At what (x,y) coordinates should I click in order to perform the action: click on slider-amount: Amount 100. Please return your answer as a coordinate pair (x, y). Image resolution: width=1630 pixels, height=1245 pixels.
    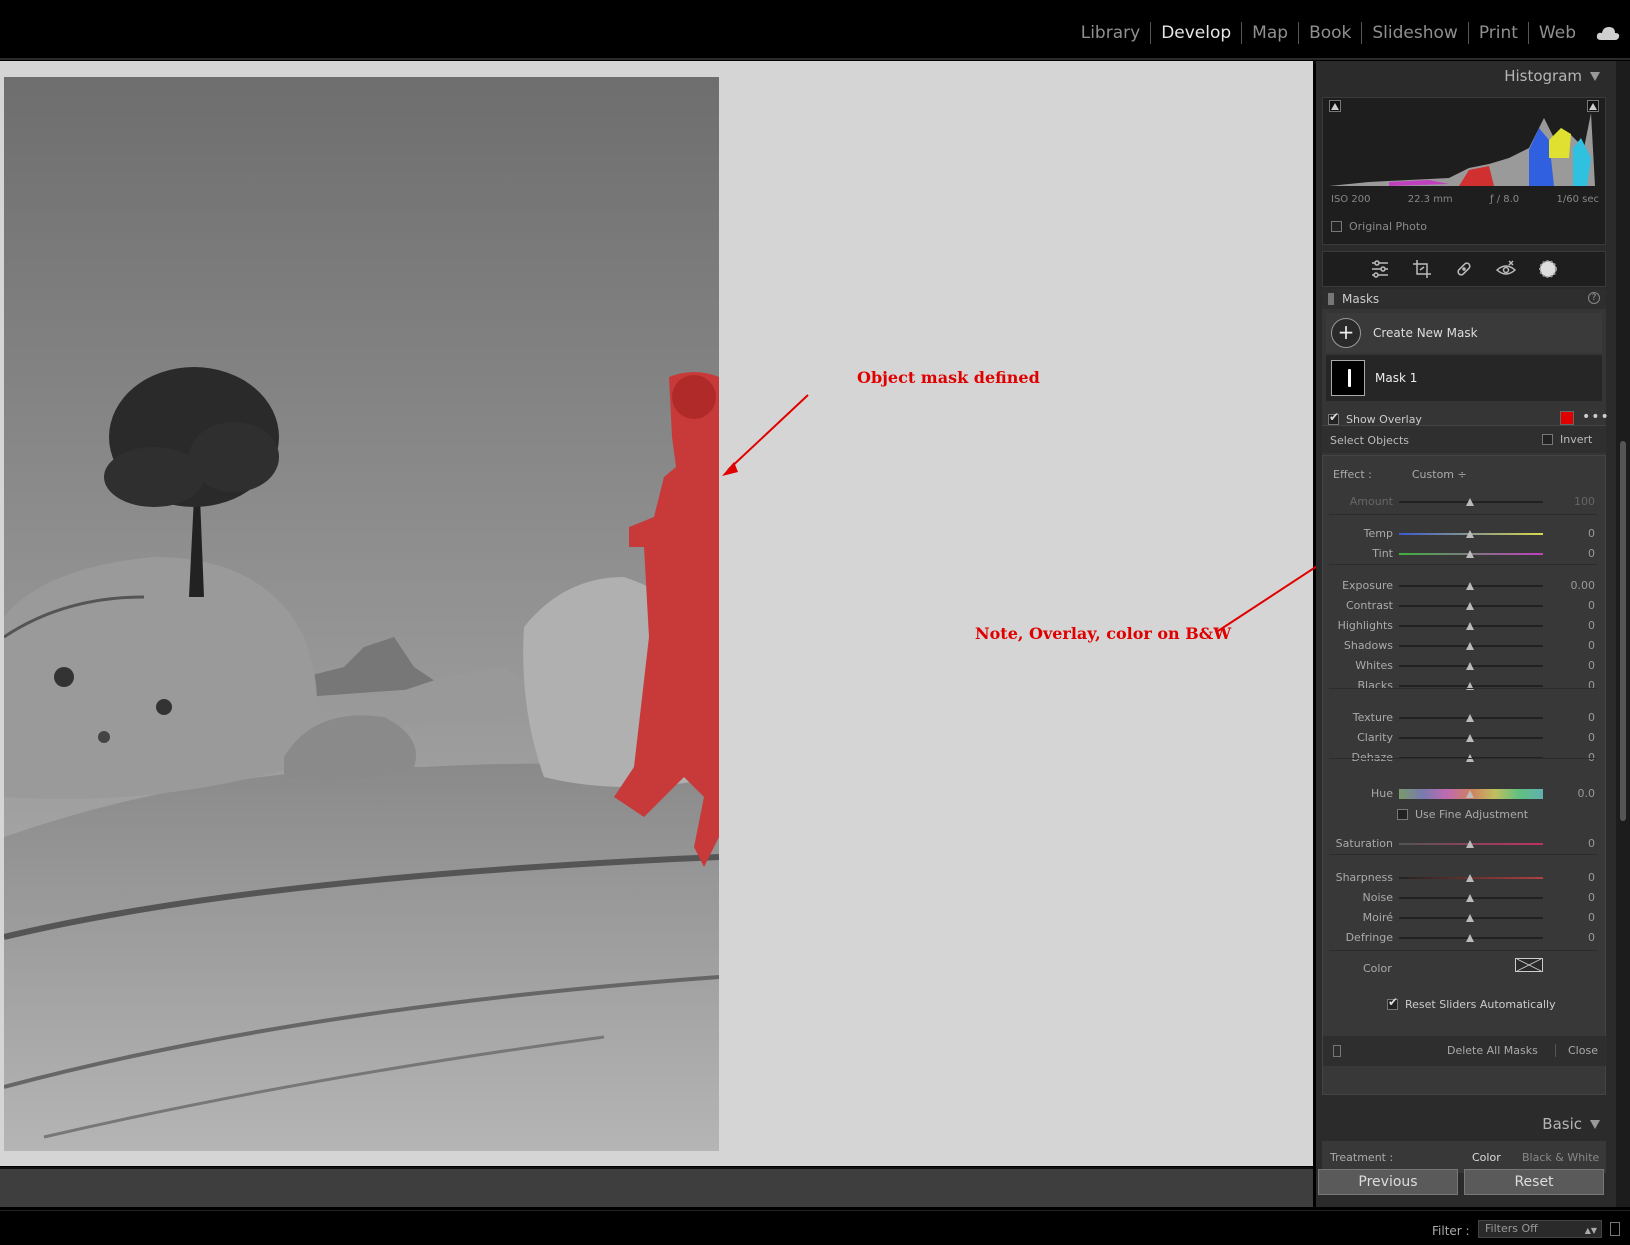
    Looking at the image, I should click on (1465, 502).